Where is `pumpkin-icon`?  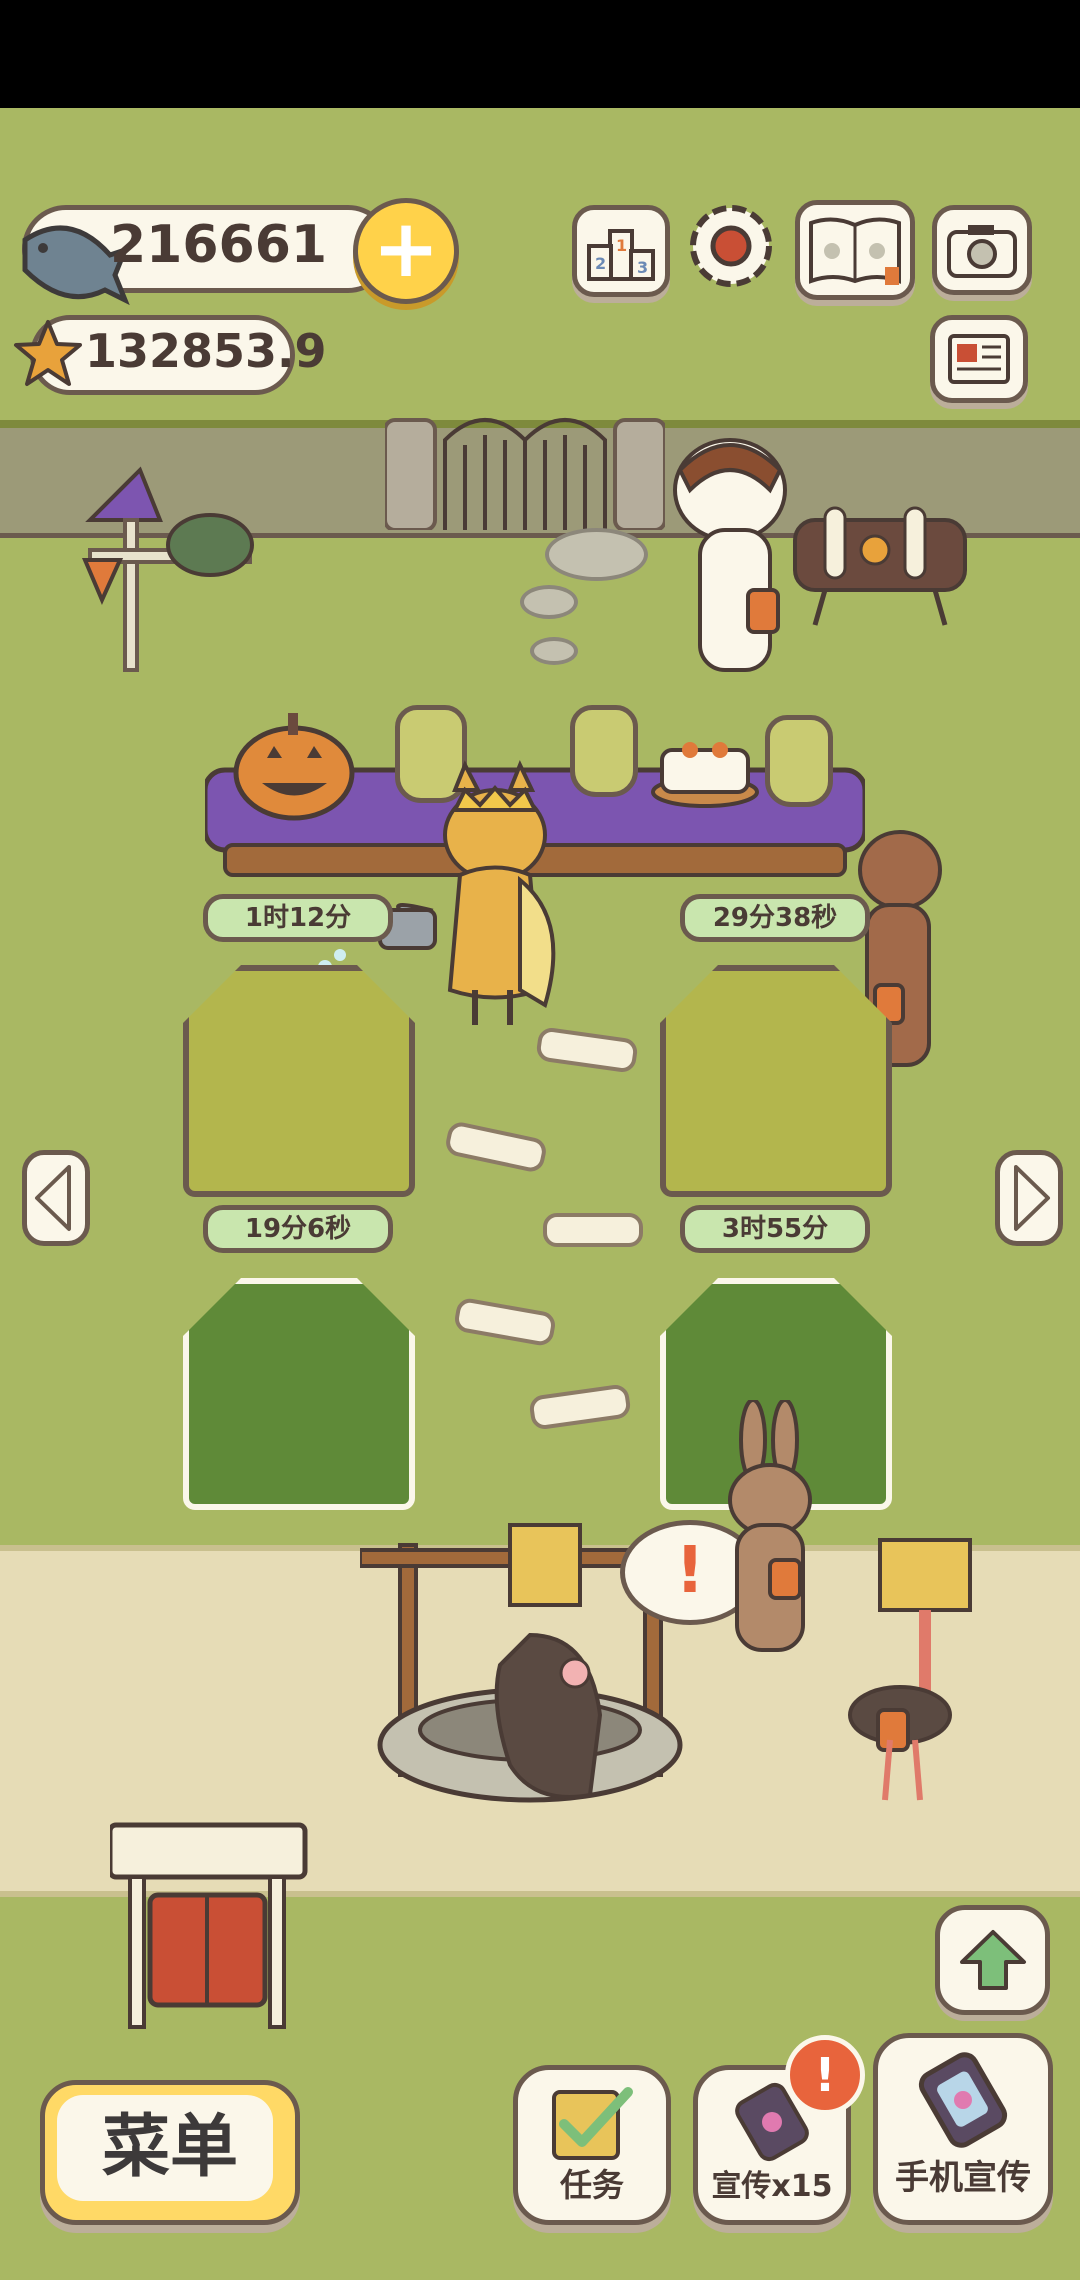
pumpkin-icon is located at coordinates (294, 767).